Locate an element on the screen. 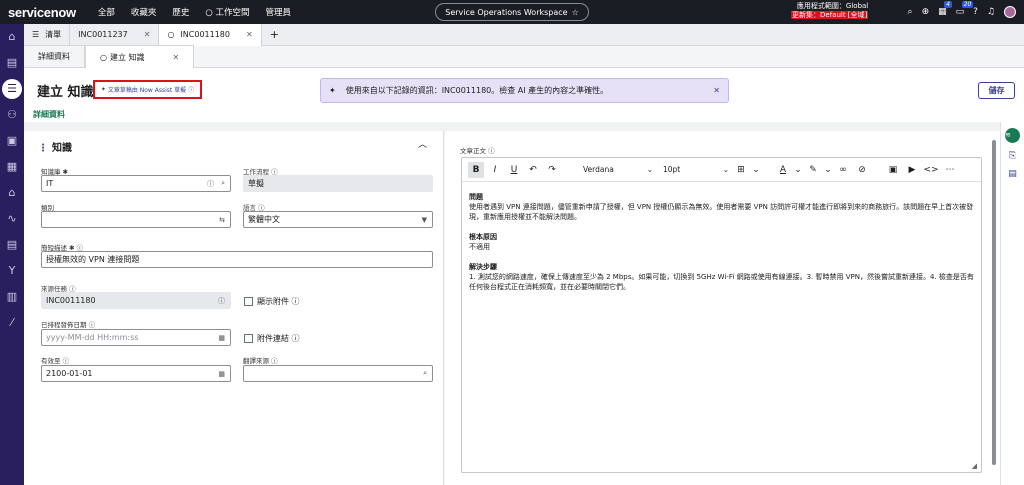 This screenshot has height=485, width=1024. table-icon: ⊞ is located at coordinates (741, 170).